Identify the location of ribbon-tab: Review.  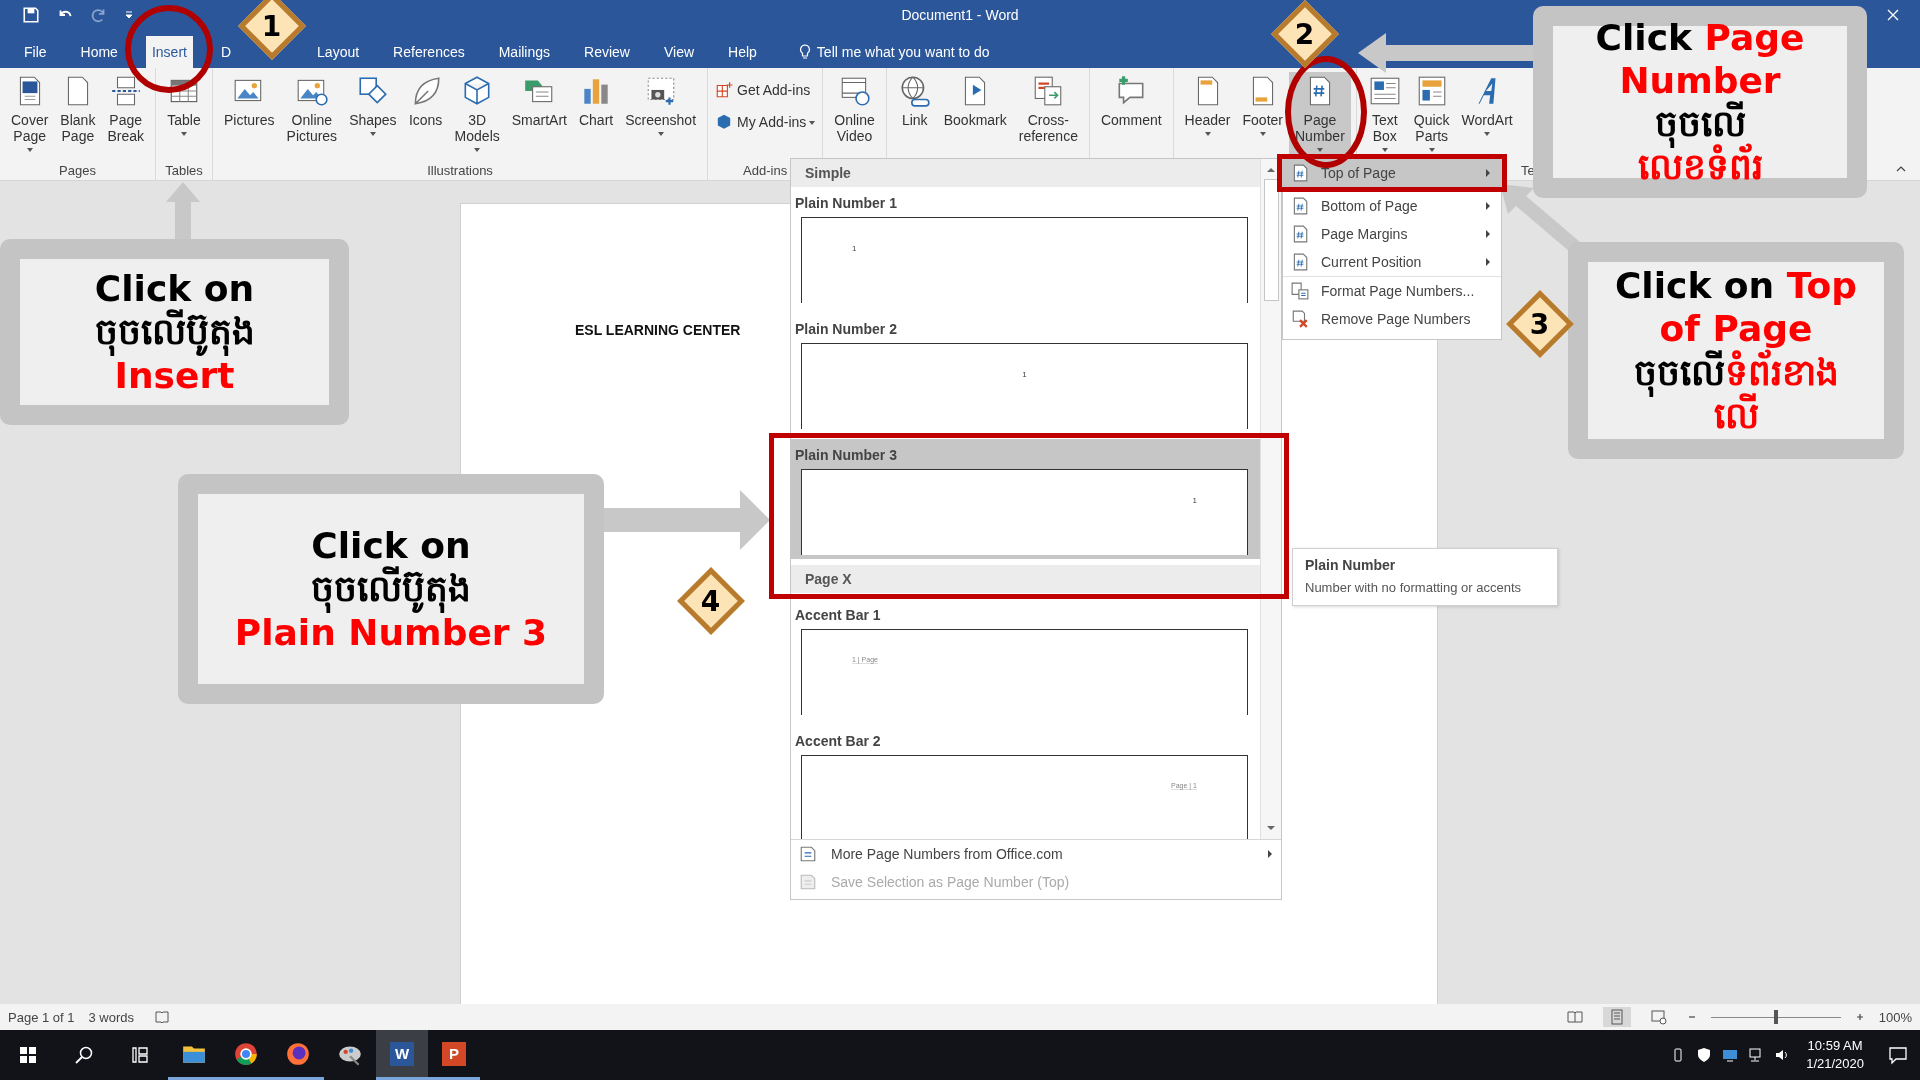
(607, 52).